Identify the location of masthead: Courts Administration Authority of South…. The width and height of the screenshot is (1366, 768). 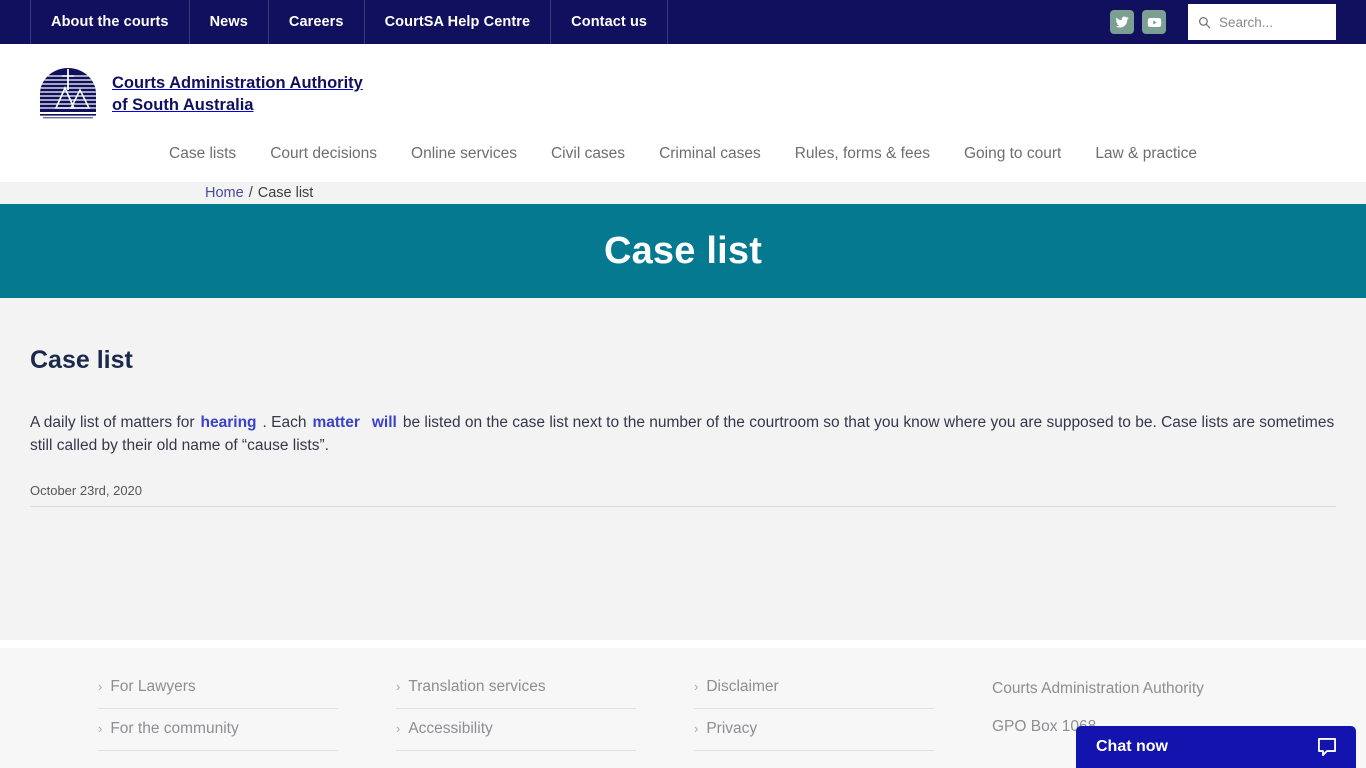
(683, 94).